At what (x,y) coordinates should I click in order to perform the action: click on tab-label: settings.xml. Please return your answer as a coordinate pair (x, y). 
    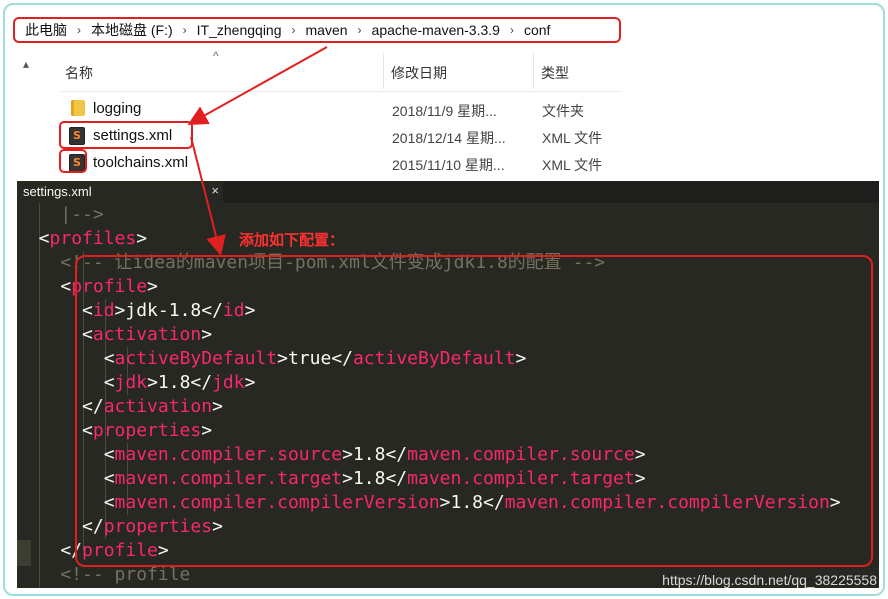
    Looking at the image, I should click on (57, 191).